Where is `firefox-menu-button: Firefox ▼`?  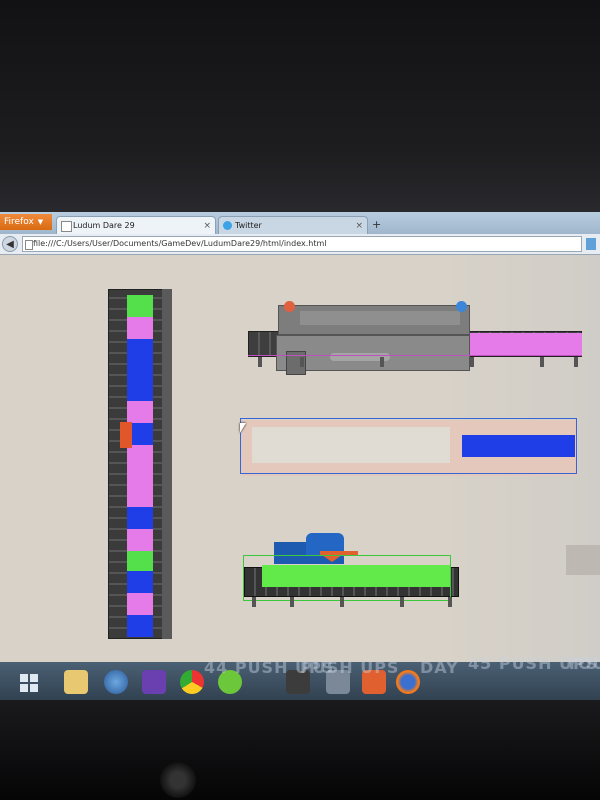
firefox-menu-button: Firefox ▼ is located at coordinates (26, 222).